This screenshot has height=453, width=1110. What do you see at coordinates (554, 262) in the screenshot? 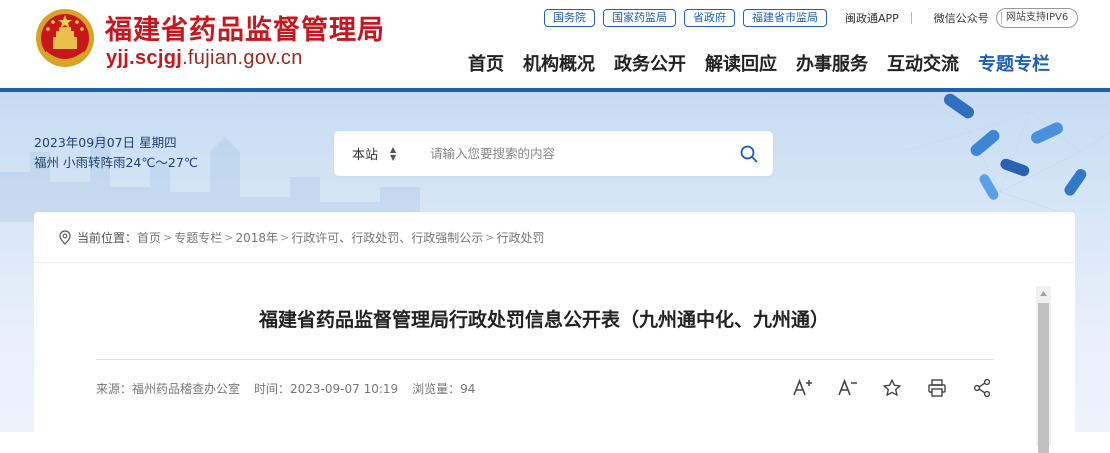
I see `breadcrumb-divider` at bounding box center [554, 262].